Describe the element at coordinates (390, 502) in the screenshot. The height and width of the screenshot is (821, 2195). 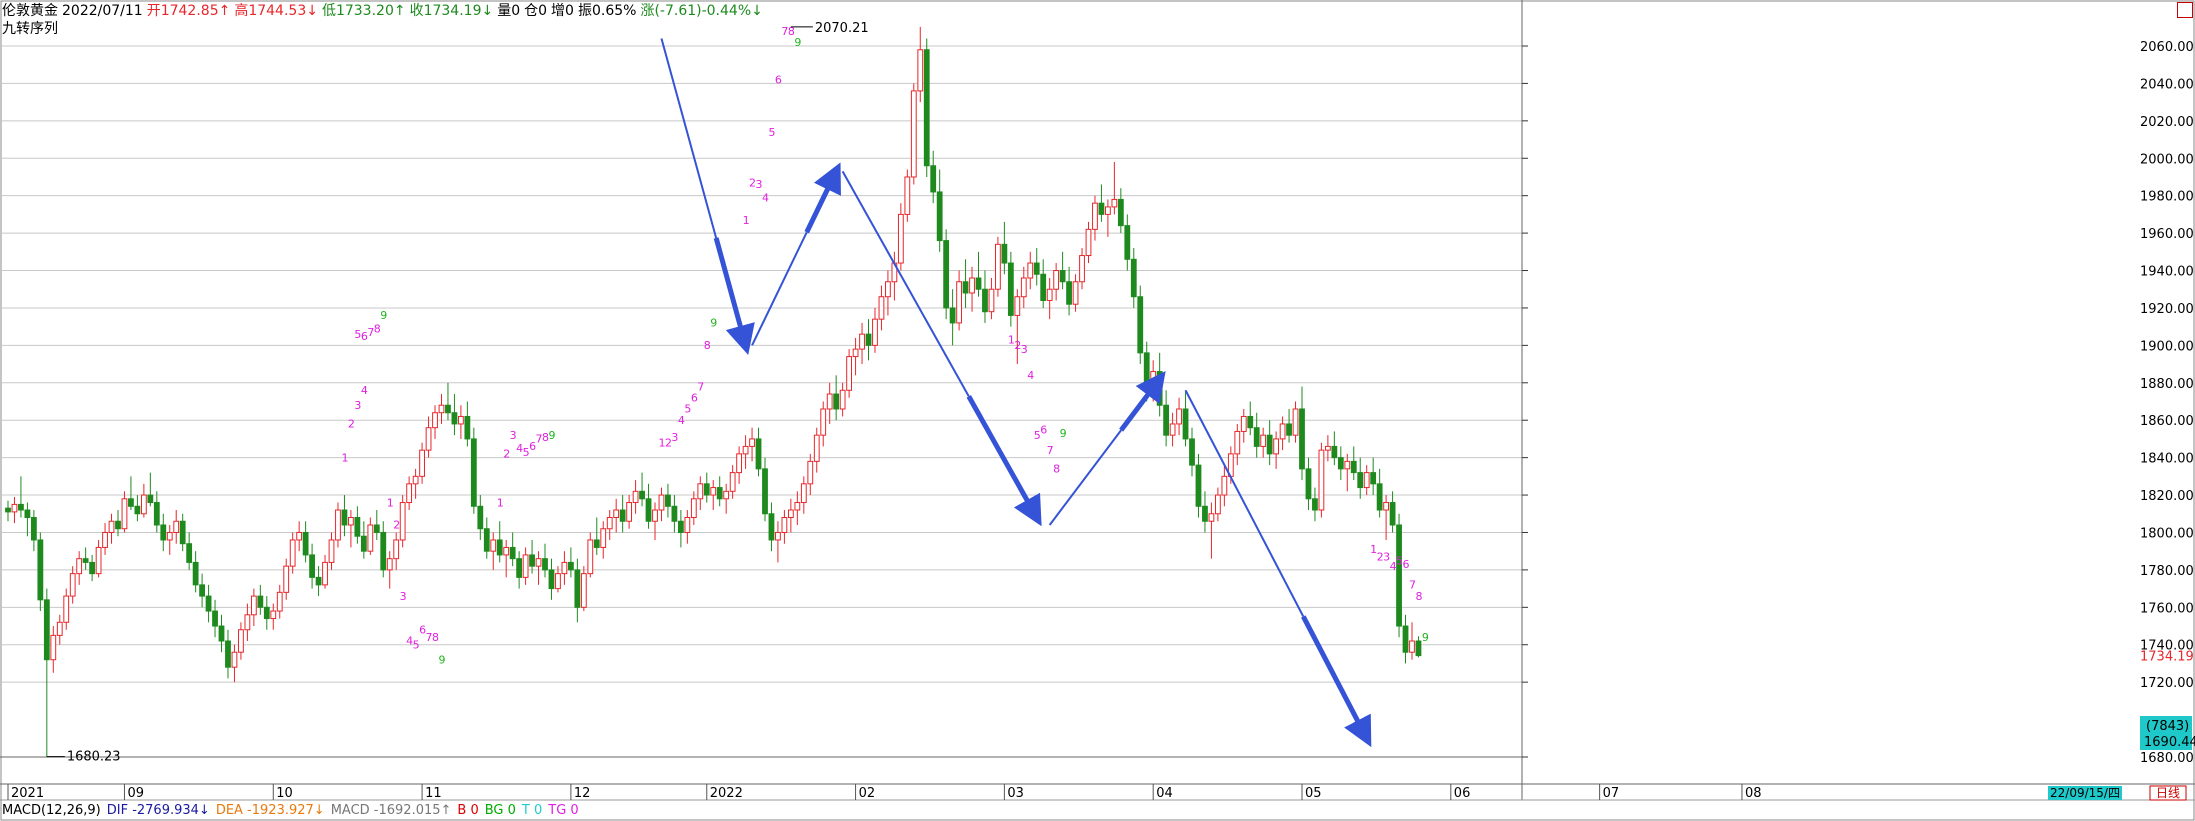
I see `sequence-number: 1` at that location.